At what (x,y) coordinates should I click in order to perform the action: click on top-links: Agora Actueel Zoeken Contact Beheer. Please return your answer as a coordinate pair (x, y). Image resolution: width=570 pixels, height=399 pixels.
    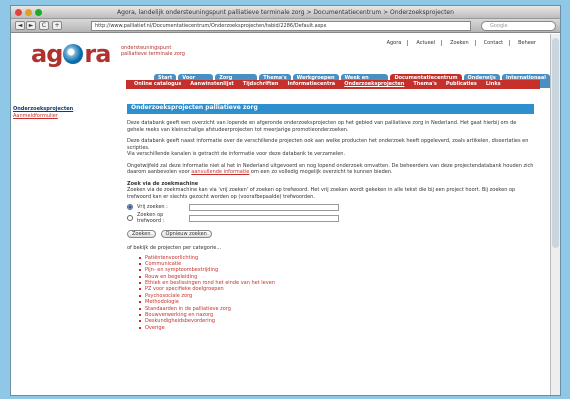
    Looking at the image, I should click on (464, 43).